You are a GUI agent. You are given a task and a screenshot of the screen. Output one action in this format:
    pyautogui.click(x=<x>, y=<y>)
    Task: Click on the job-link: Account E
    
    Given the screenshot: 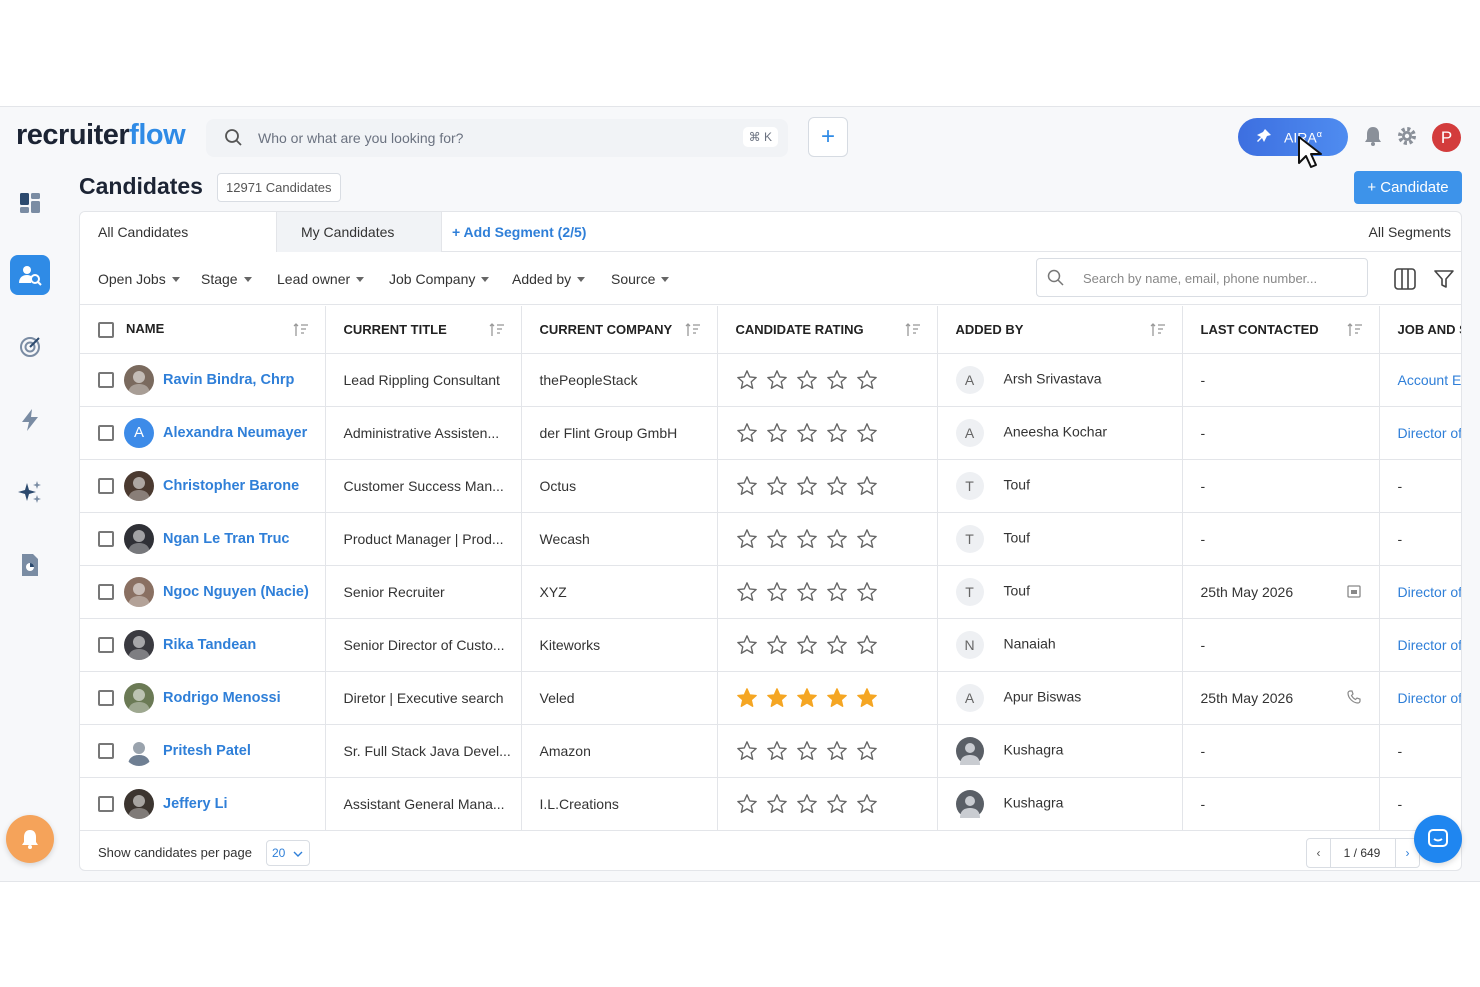 What is the action you would take?
    pyautogui.click(x=1430, y=380)
    